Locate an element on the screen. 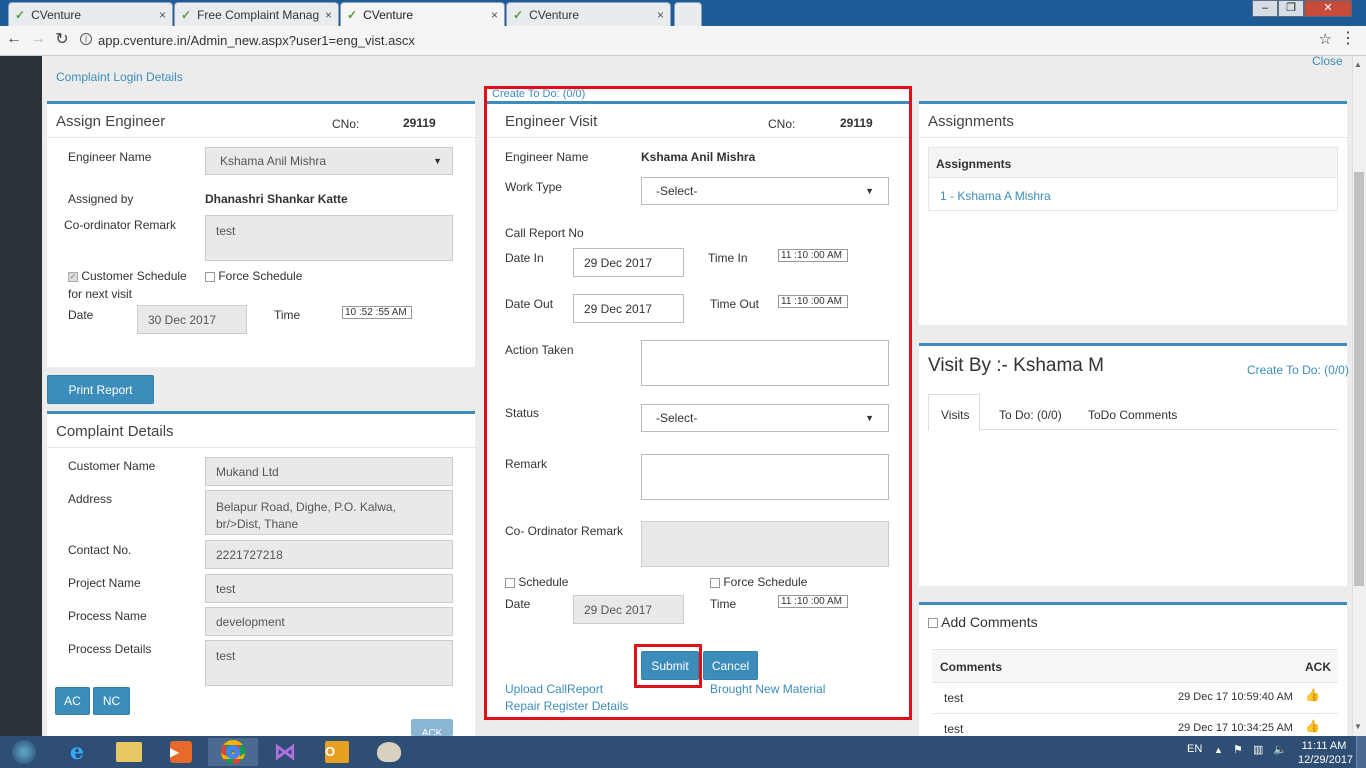 The image size is (1366, 768). cno-value: 29119 is located at coordinates (419, 123).